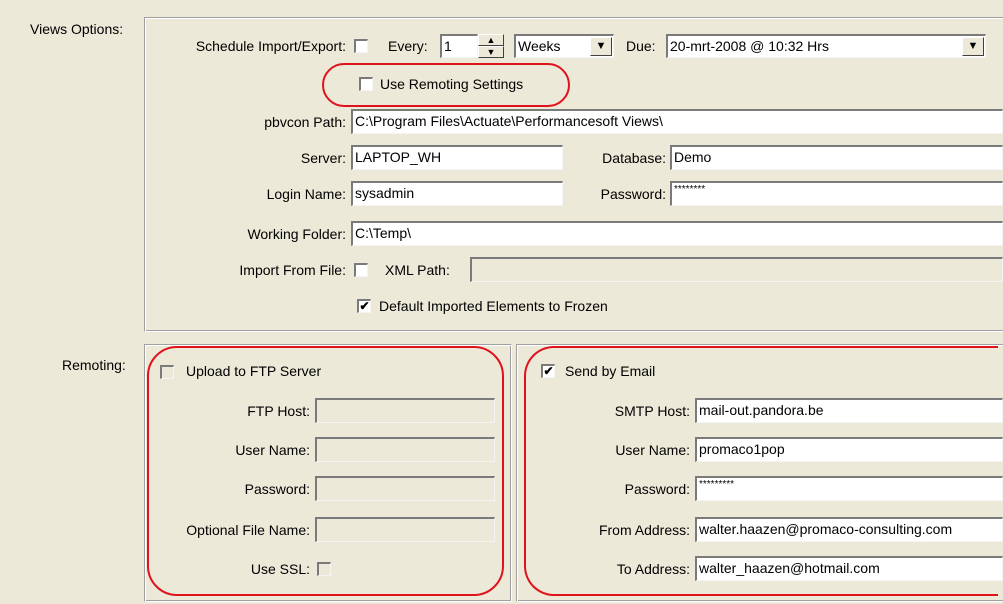 This screenshot has height=604, width=1003. Describe the element at coordinates (324, 569) in the screenshot. I see `use-ssl-checkbox` at that location.